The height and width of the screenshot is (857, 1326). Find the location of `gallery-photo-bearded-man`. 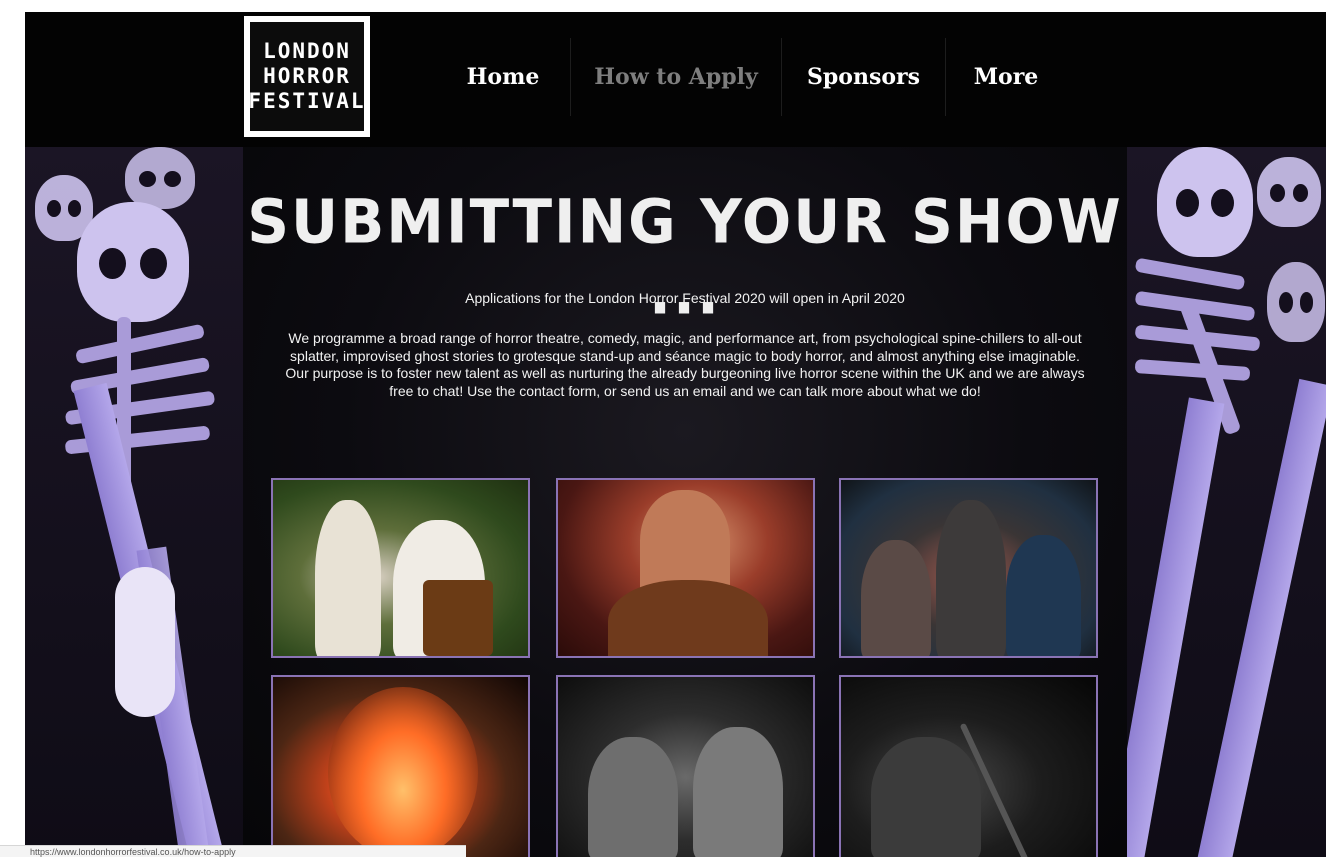

gallery-photo-bearded-man is located at coordinates (685, 568).